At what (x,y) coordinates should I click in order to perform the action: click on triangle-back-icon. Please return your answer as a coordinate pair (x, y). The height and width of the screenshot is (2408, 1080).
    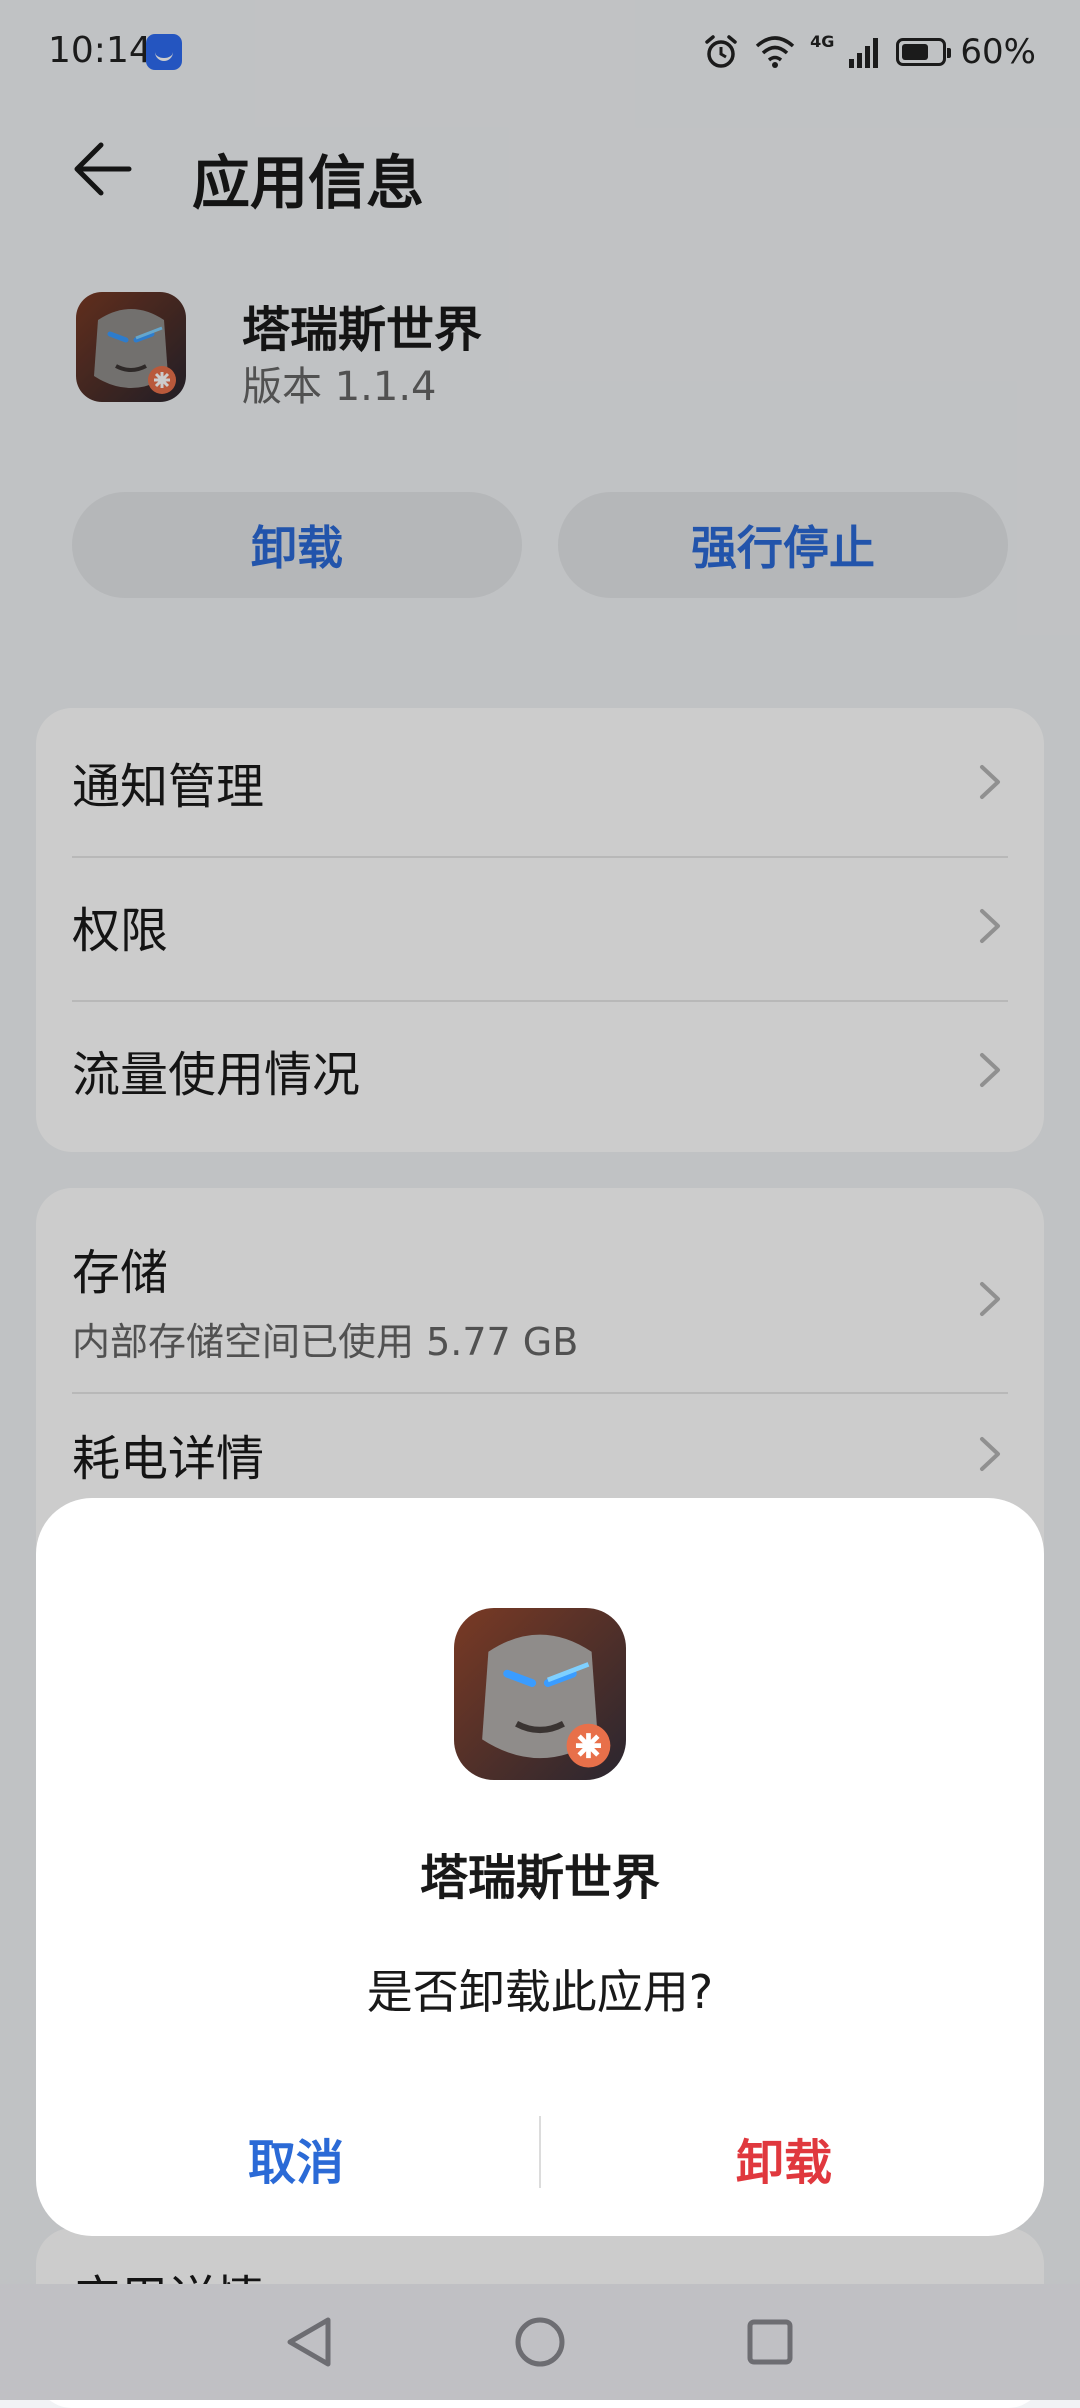
    Looking at the image, I should click on (309, 2342).